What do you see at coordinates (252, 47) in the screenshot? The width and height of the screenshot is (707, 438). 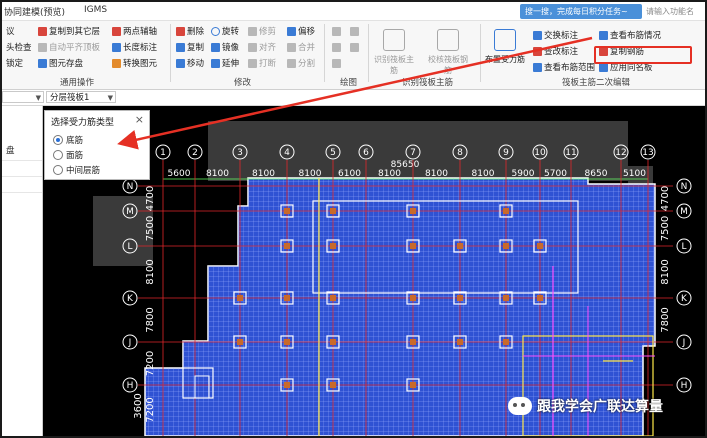 I see `align-icon` at bounding box center [252, 47].